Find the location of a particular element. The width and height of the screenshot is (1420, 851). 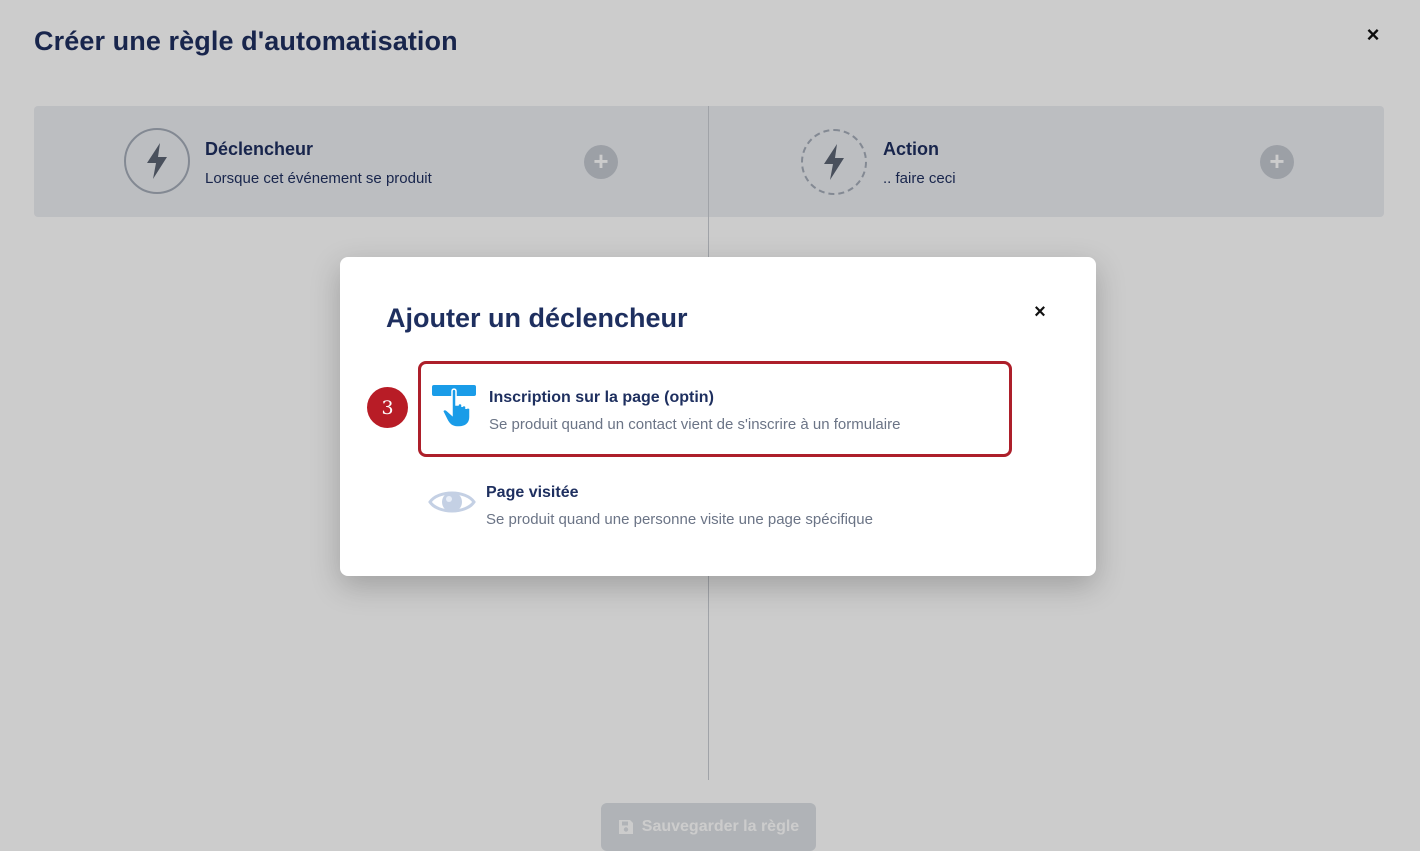

step-number-badge: 3 is located at coordinates (387, 407).